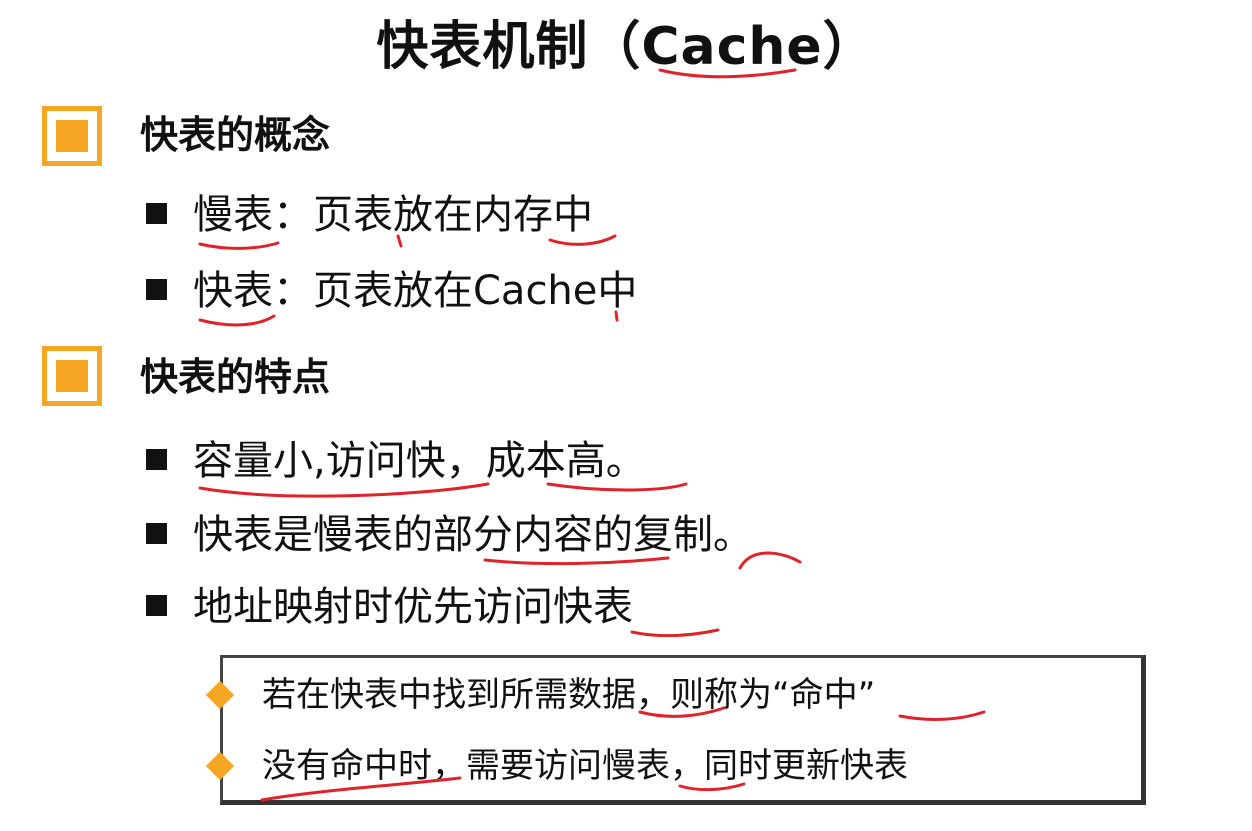 The width and height of the screenshot is (1252, 831). I want to click on section-heading-features: 快表的特点, so click(235, 377).